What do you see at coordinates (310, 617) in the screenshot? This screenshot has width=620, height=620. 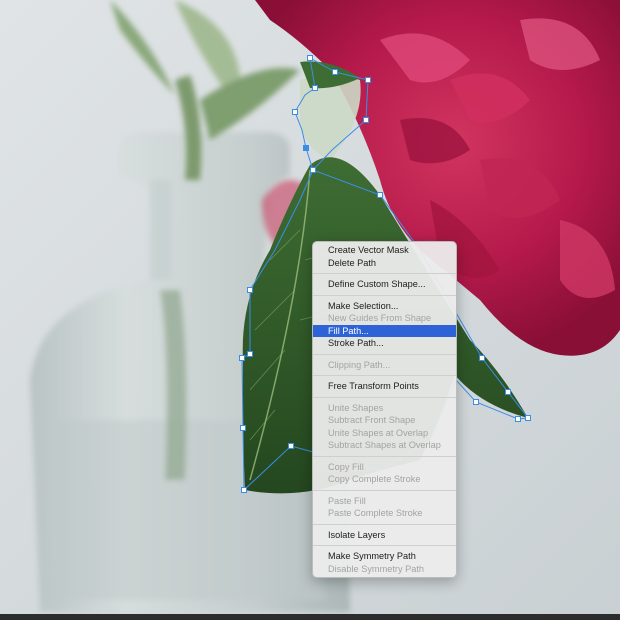 I see `window-bottom-edge` at bounding box center [310, 617].